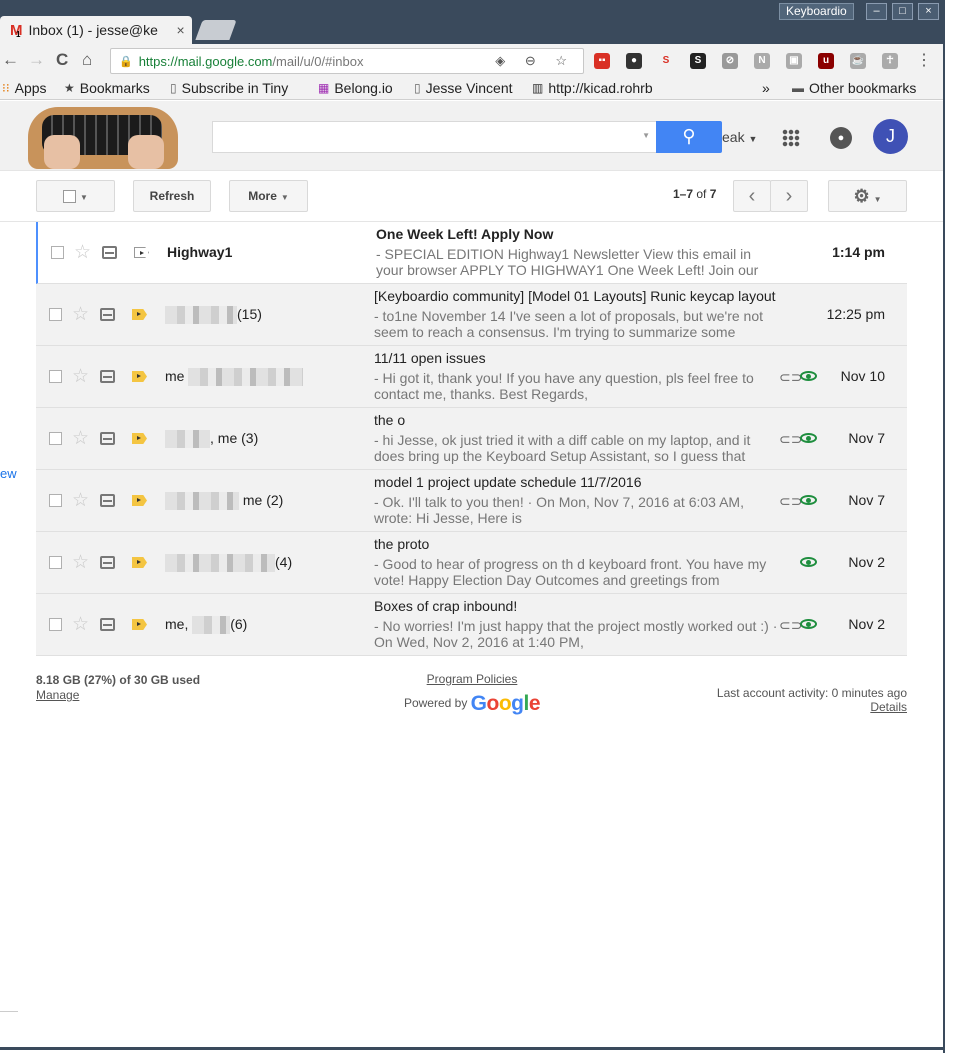 Image resolution: width=960 pixels, height=1053 pixels. I want to click on sender: (4), so click(229, 563).